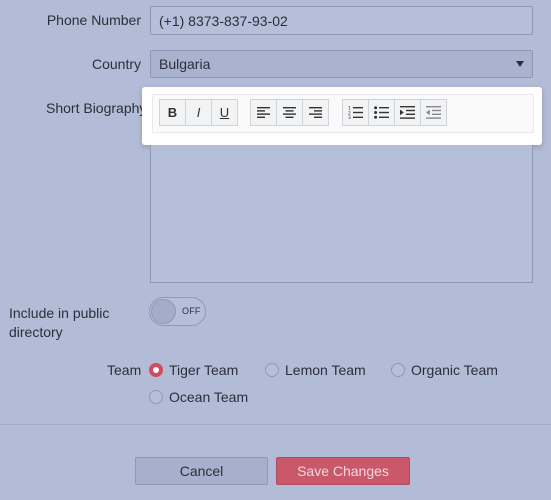 The image size is (551, 500). I want to click on phone-input: (+1) 8373-837-93-02, so click(341, 20).